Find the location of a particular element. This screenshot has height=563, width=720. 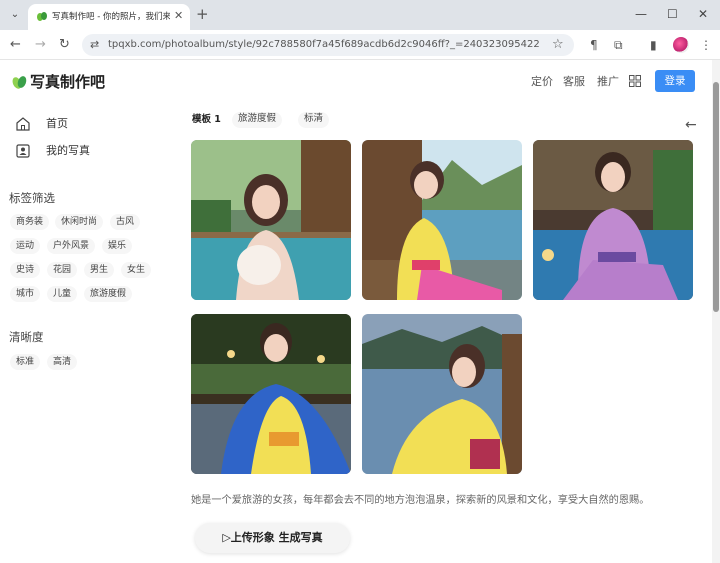

browser-tabstrip: ⌄ 写真制作吧 - 你的照片，我们来 ✕ + — ☐ ✕ is located at coordinates (360, 15).